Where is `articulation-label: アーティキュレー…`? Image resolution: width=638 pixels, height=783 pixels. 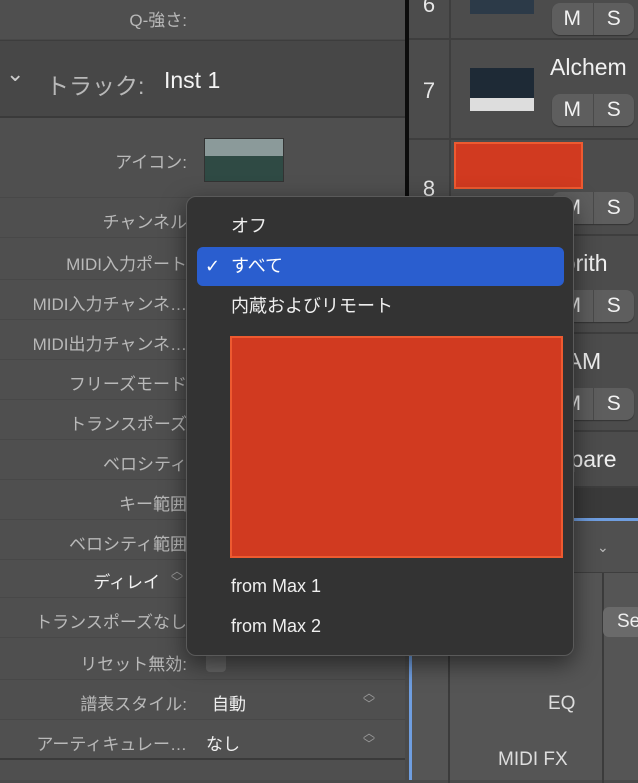
articulation-label: アーティキュレー… is located at coordinates (111, 744).